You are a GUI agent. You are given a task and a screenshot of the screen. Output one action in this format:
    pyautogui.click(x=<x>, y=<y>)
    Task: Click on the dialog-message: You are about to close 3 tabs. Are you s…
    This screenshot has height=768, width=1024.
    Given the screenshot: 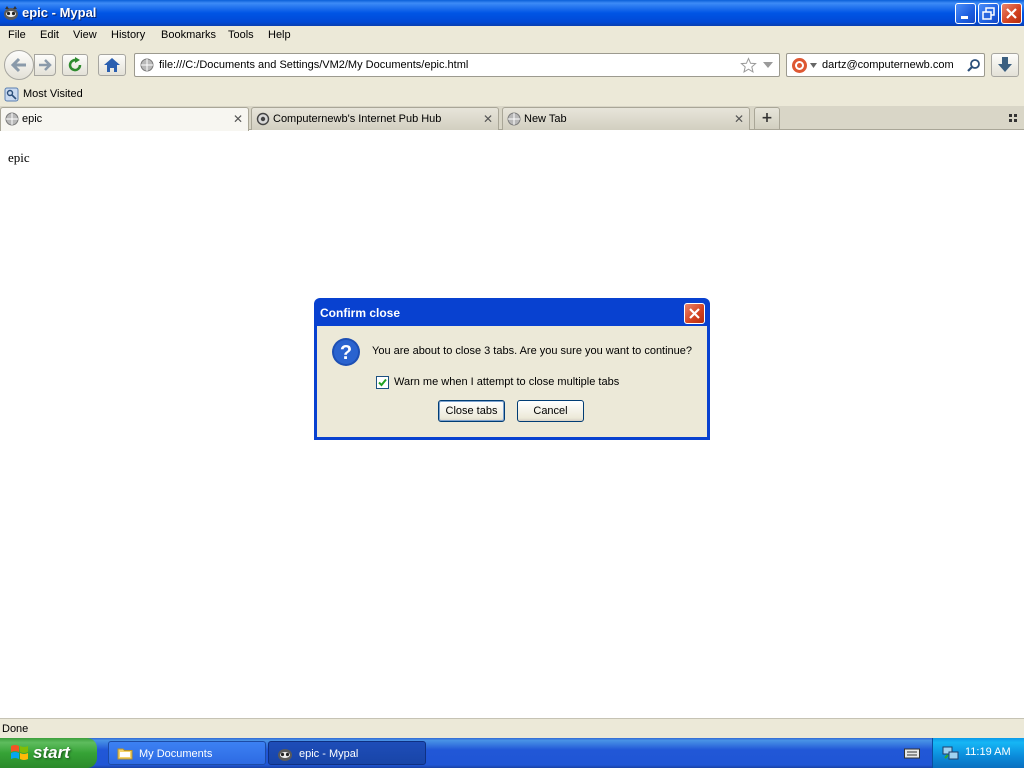 What is the action you would take?
    pyautogui.click(x=532, y=351)
    